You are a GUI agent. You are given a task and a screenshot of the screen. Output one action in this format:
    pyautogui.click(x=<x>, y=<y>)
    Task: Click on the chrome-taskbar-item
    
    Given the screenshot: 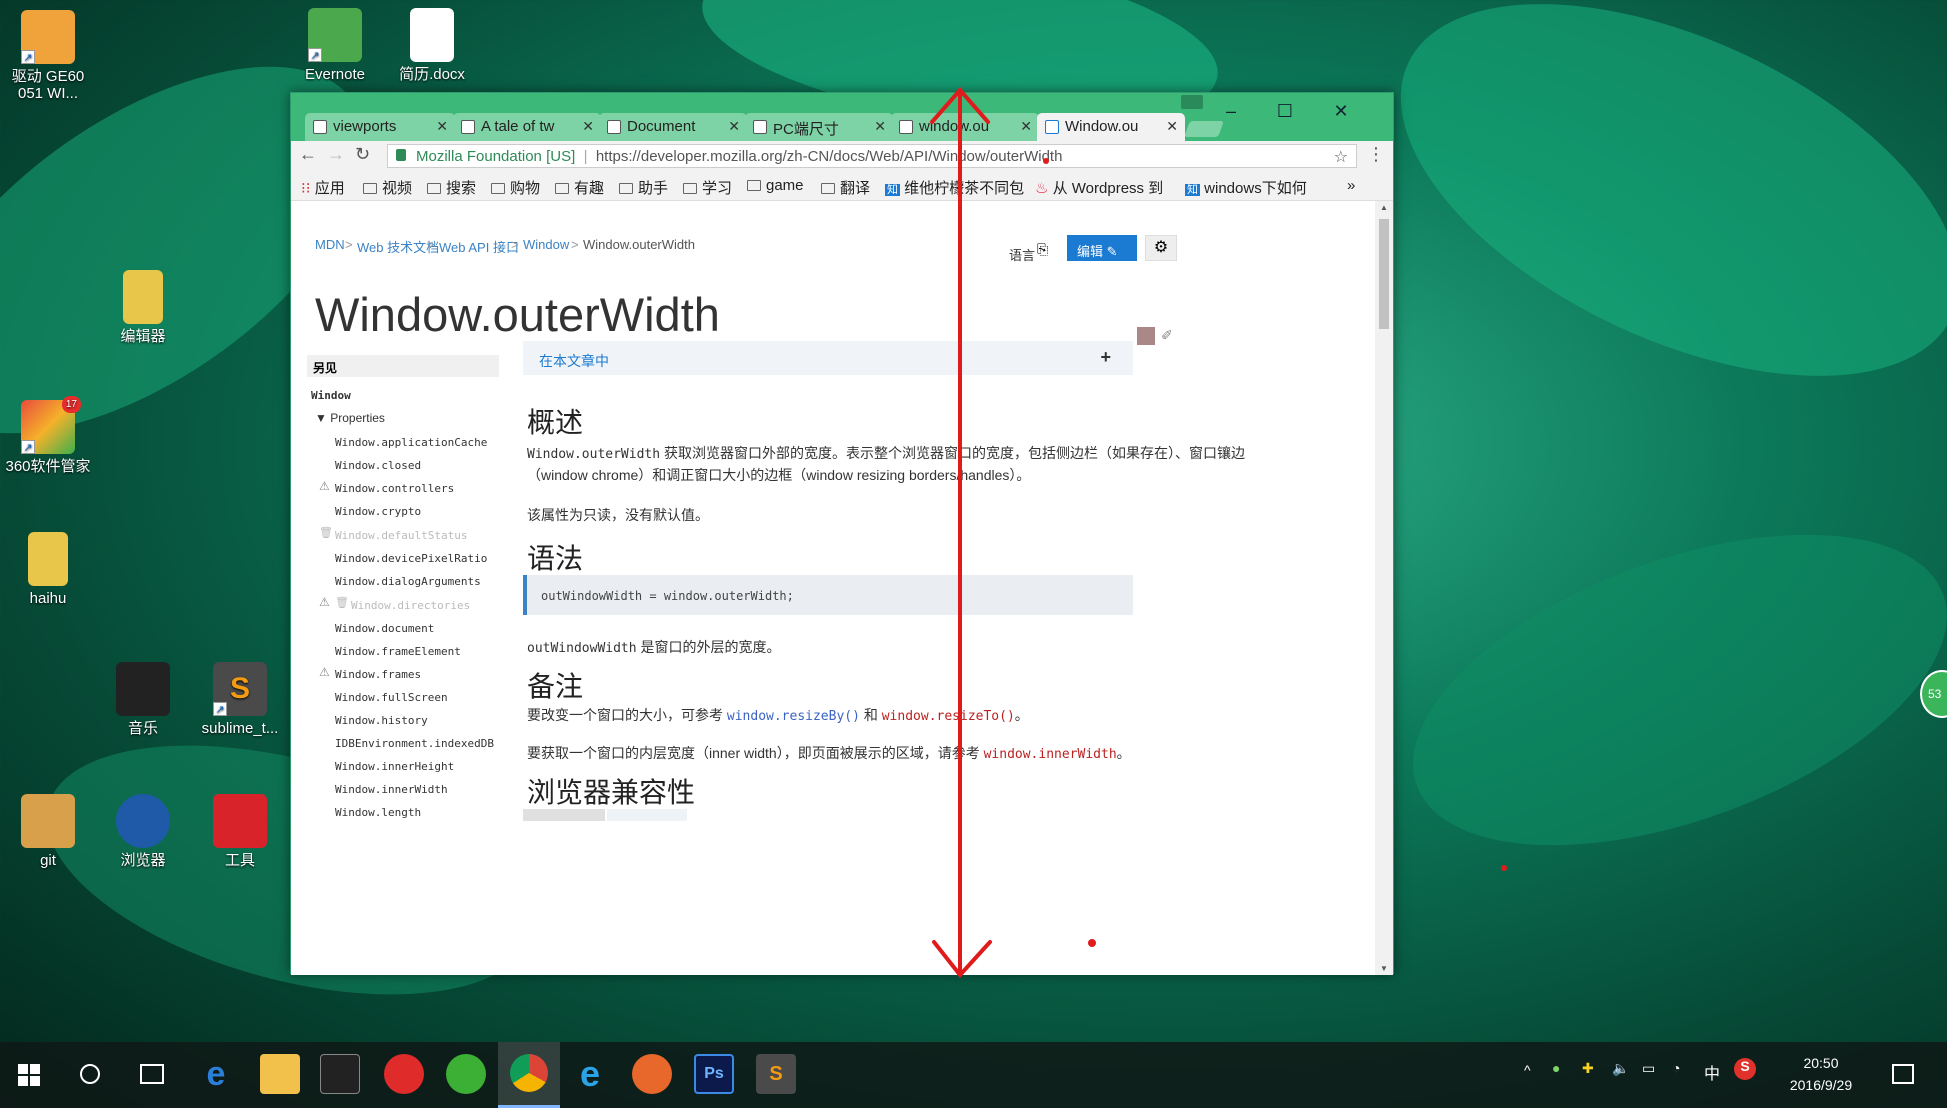 What is the action you would take?
    pyautogui.click(x=529, y=1075)
    